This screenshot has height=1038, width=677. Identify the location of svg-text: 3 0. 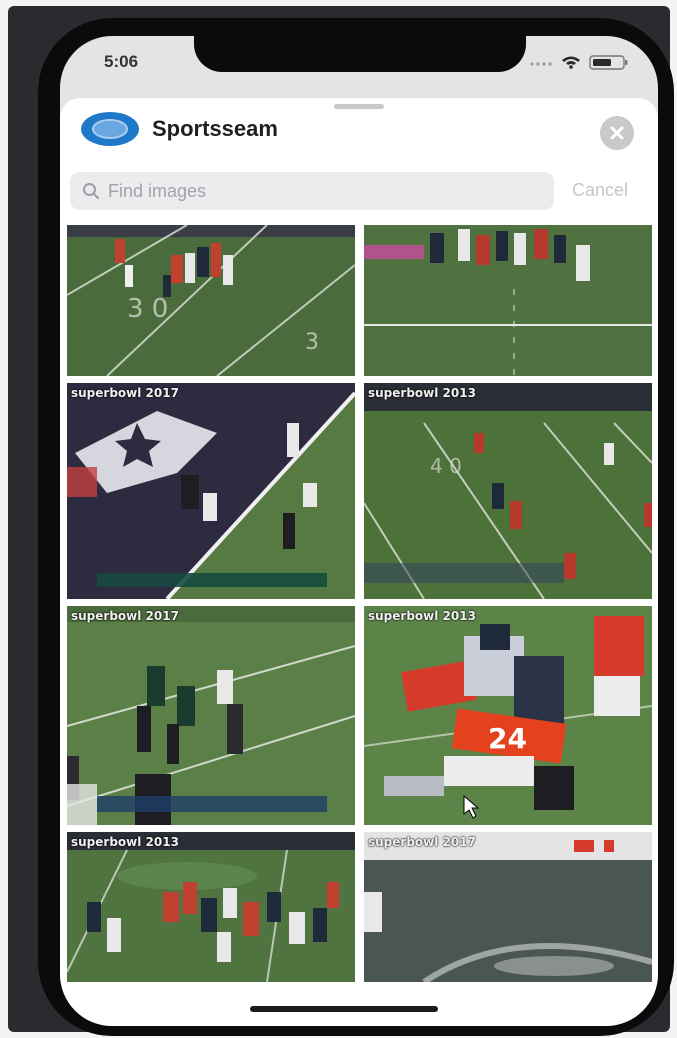
(147, 309).